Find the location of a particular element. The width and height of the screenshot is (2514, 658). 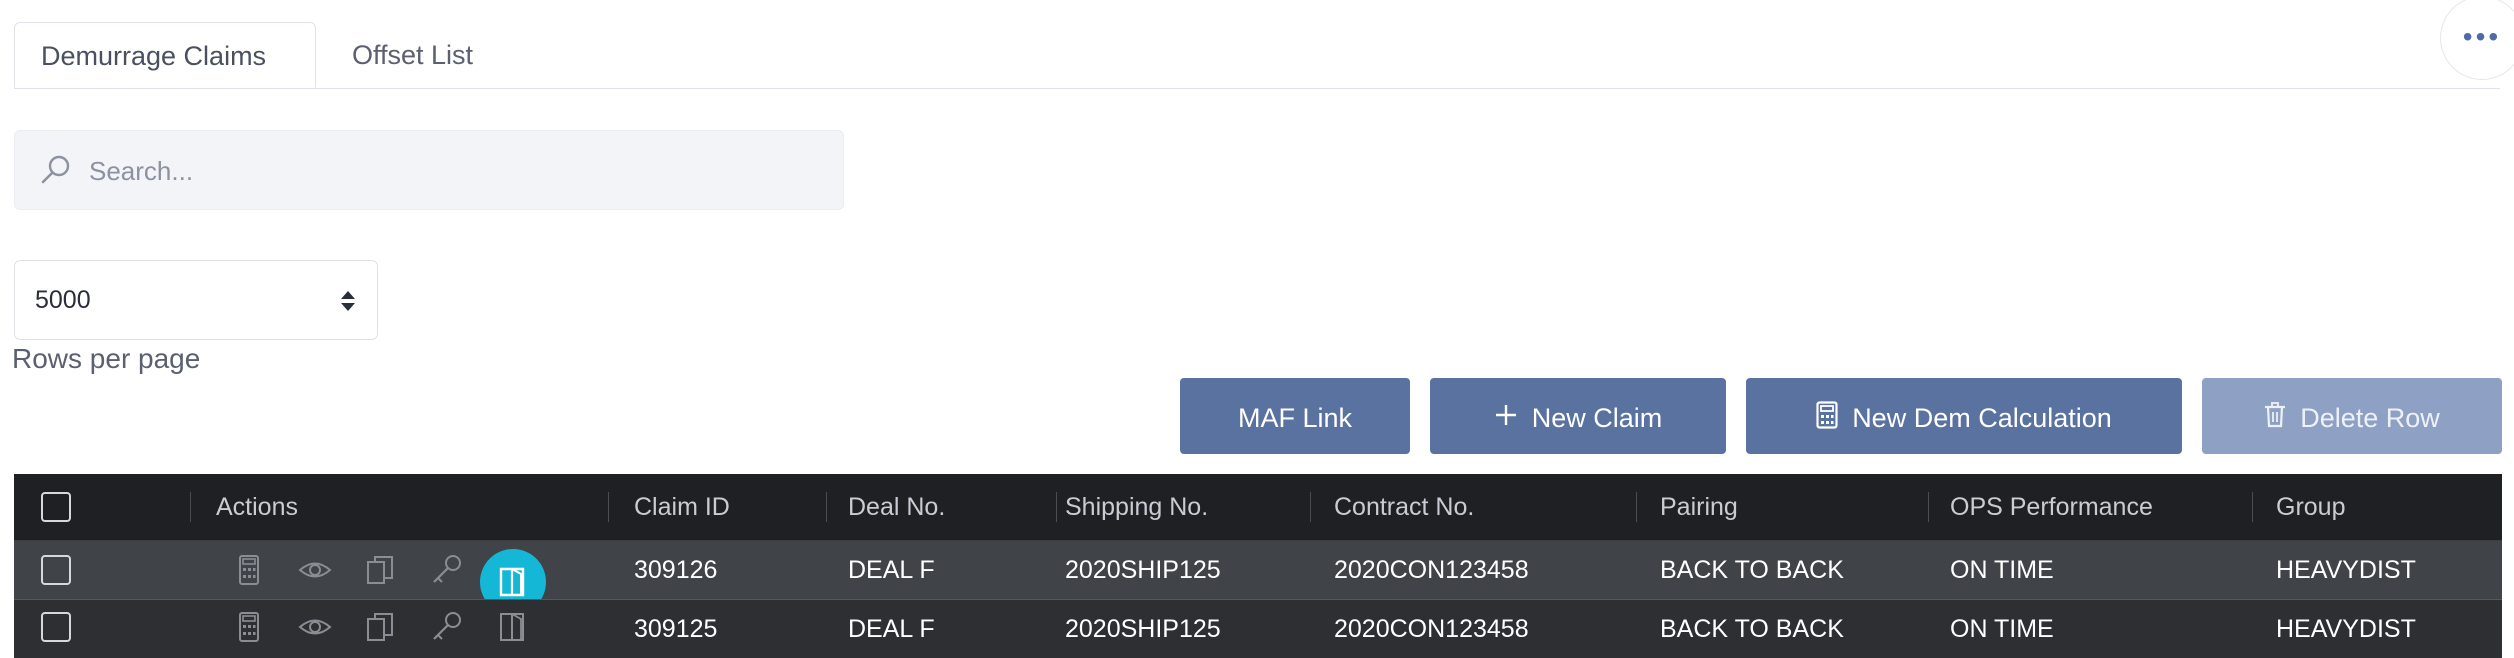

tab-demurrage-claims: Demurrage Claims is located at coordinates (165, 55).